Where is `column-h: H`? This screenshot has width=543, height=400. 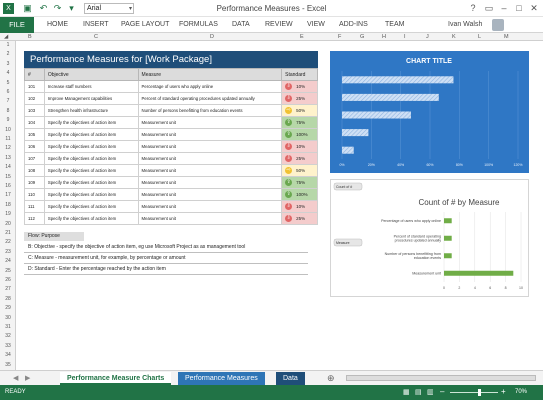
column-h: H is located at coordinates (384, 37).